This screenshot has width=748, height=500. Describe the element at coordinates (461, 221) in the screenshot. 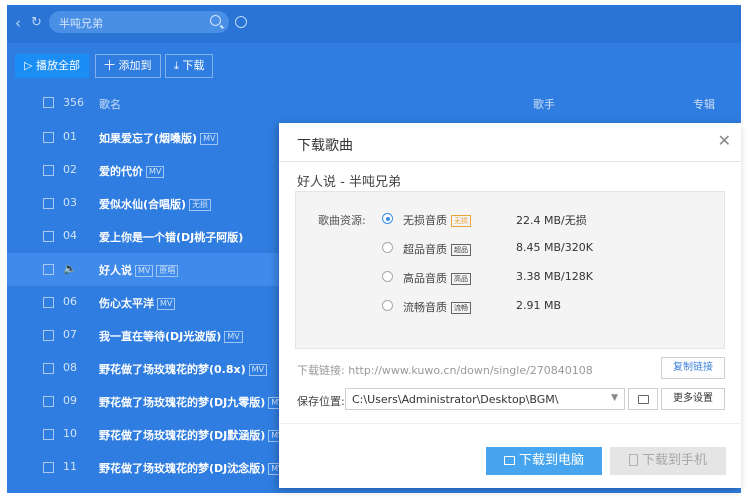

I see `quality-tag-badge: 无损` at that location.